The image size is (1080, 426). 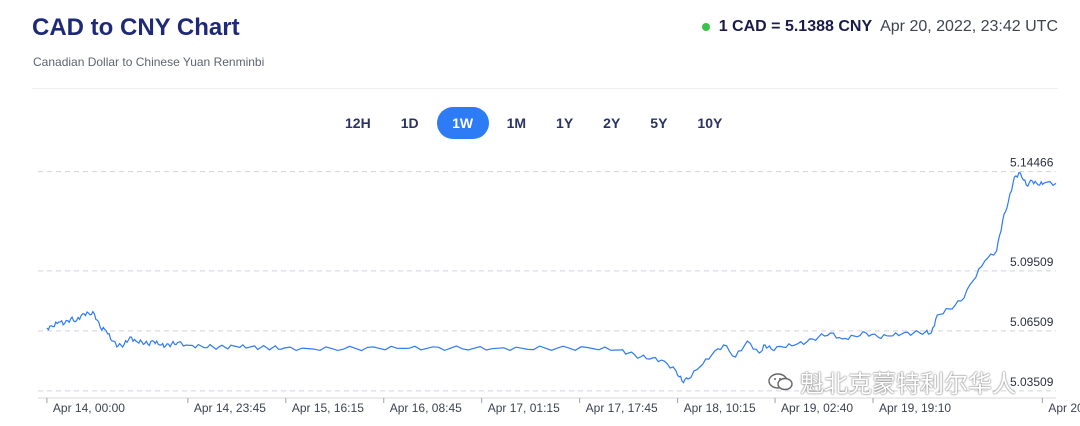 What do you see at coordinates (817, 408) in the screenshot?
I see `x-tick-label: Apr 19, 02:40` at bounding box center [817, 408].